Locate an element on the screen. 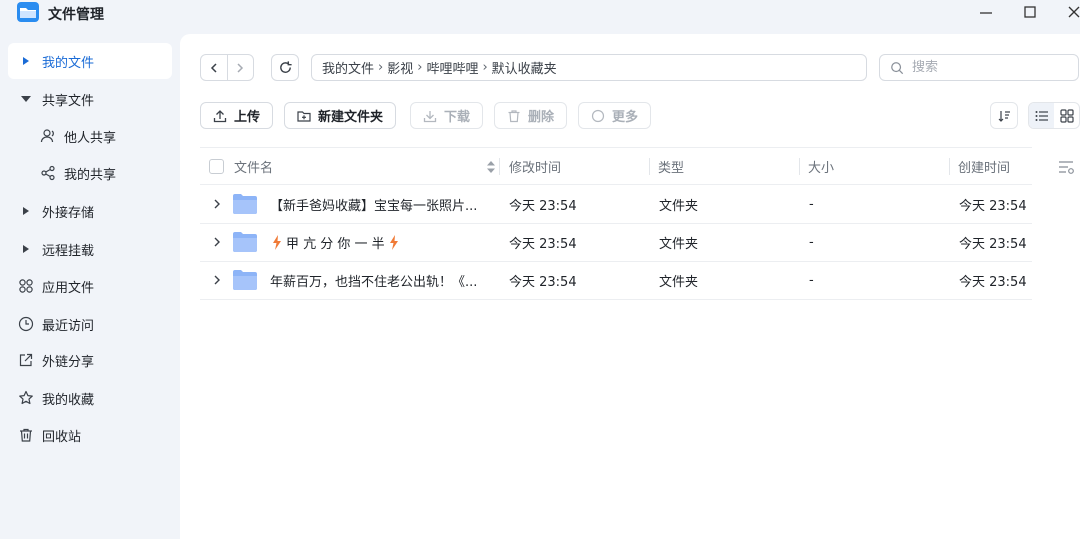 The width and height of the screenshot is (1080, 539). sidebar-item-label: 外接存储 is located at coordinates (68, 213).